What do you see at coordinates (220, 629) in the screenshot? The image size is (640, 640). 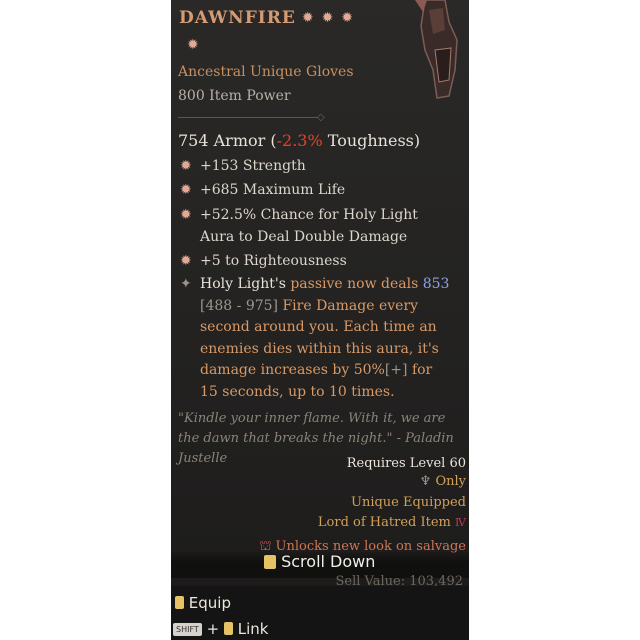 I see `link-action: SHIFT + Link` at bounding box center [220, 629].